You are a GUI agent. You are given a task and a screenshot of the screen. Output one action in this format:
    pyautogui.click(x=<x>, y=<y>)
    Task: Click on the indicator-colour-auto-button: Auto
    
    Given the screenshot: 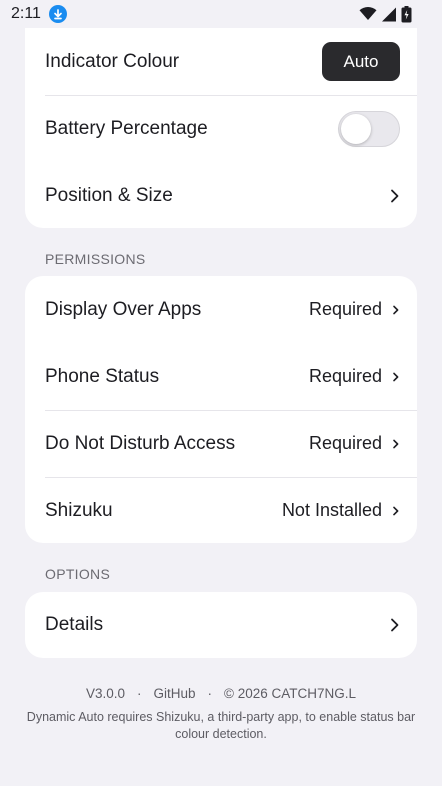 What is the action you would take?
    pyautogui.click(x=361, y=61)
    